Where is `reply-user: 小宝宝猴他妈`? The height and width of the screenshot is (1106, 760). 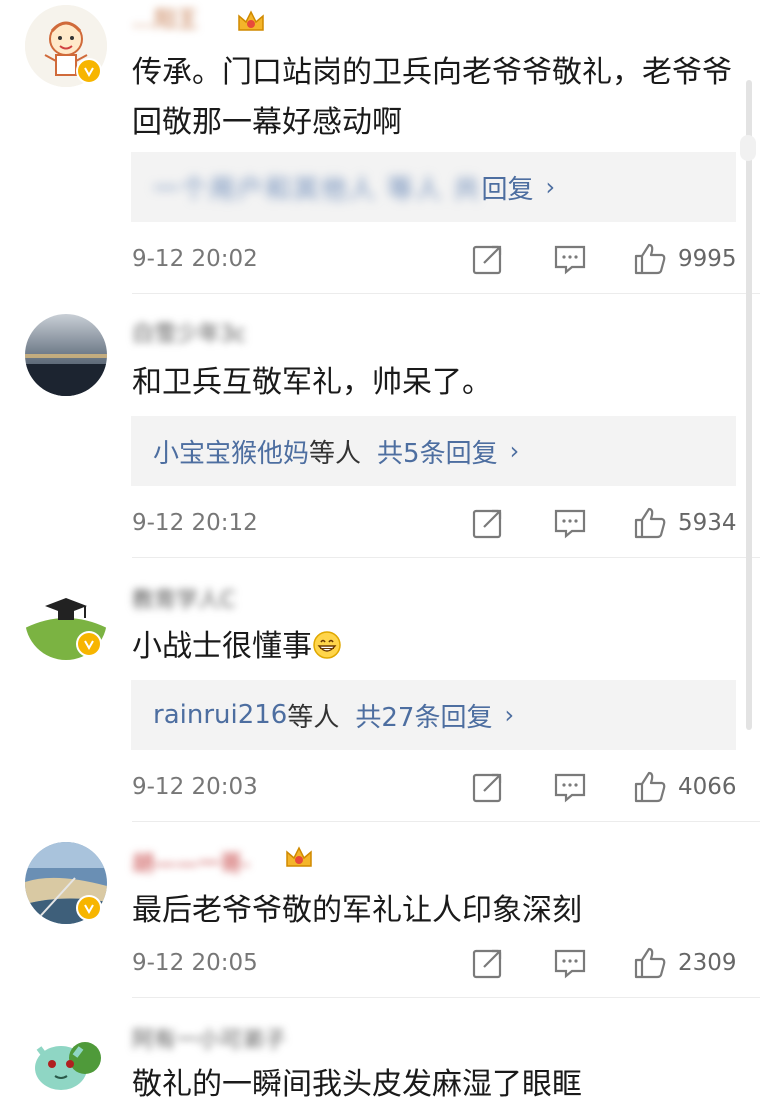 reply-user: 小宝宝猴他妈 is located at coordinates (231, 451).